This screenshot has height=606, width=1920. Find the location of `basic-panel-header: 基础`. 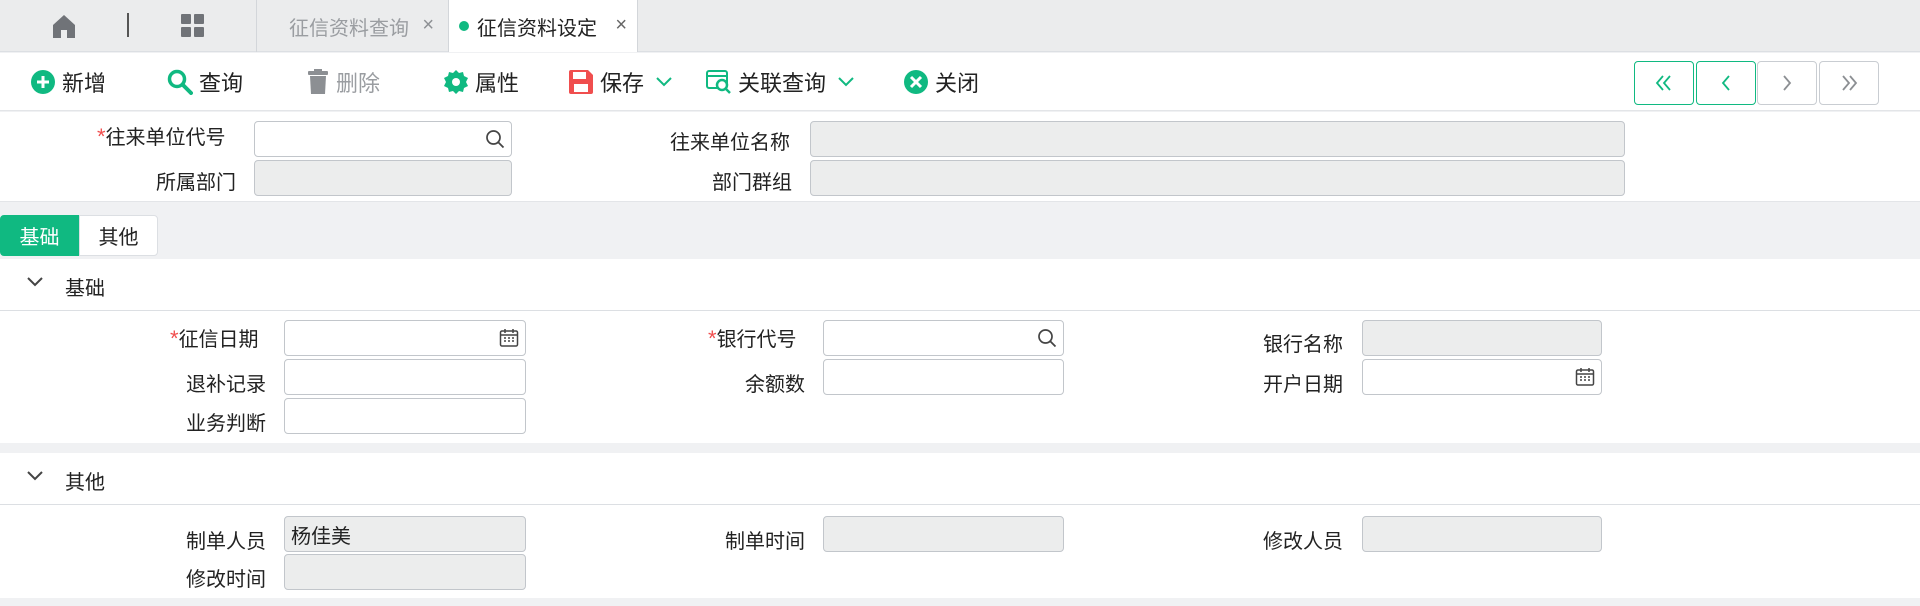

basic-panel-header: 基础 is located at coordinates (960, 285).